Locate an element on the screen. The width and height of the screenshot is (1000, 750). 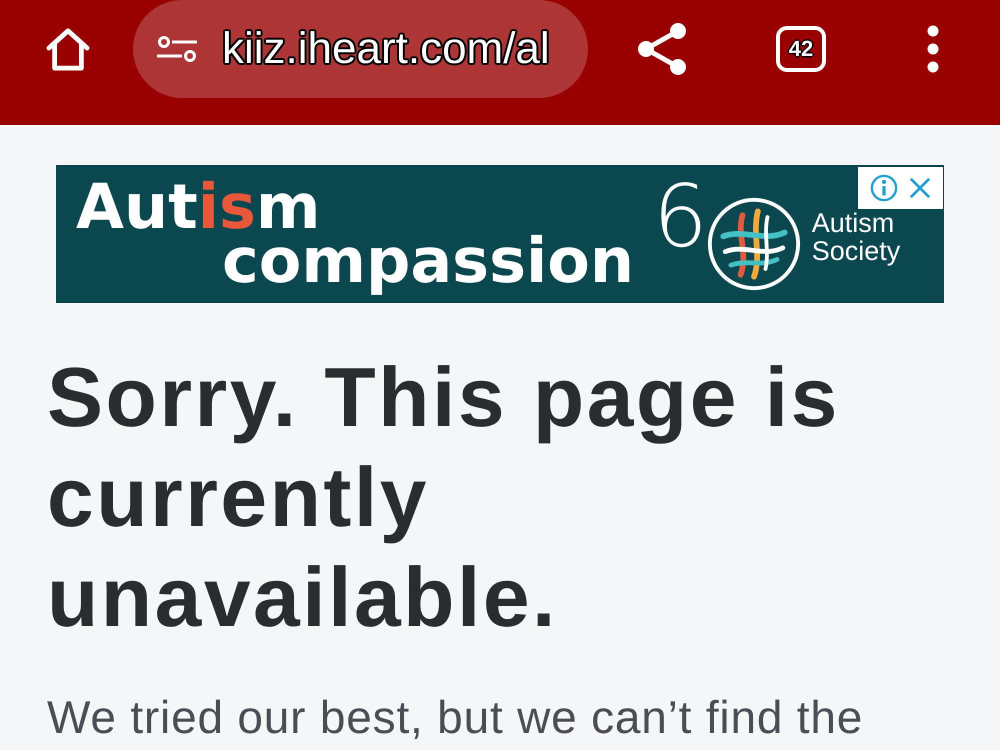
sliders-icon is located at coordinates (177, 49).